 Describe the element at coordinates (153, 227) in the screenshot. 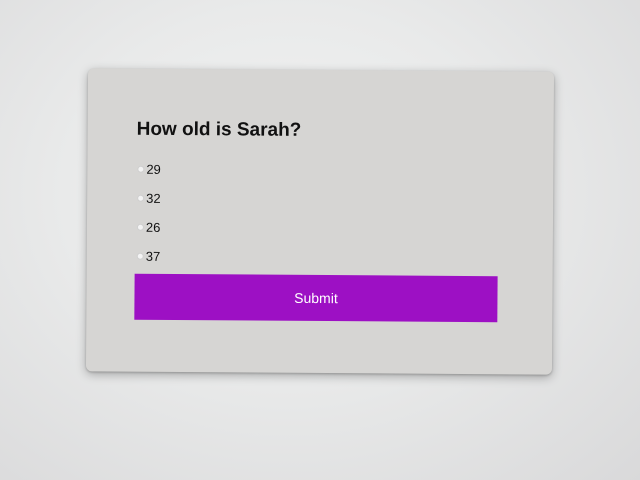

I see `option-label: 26` at that location.